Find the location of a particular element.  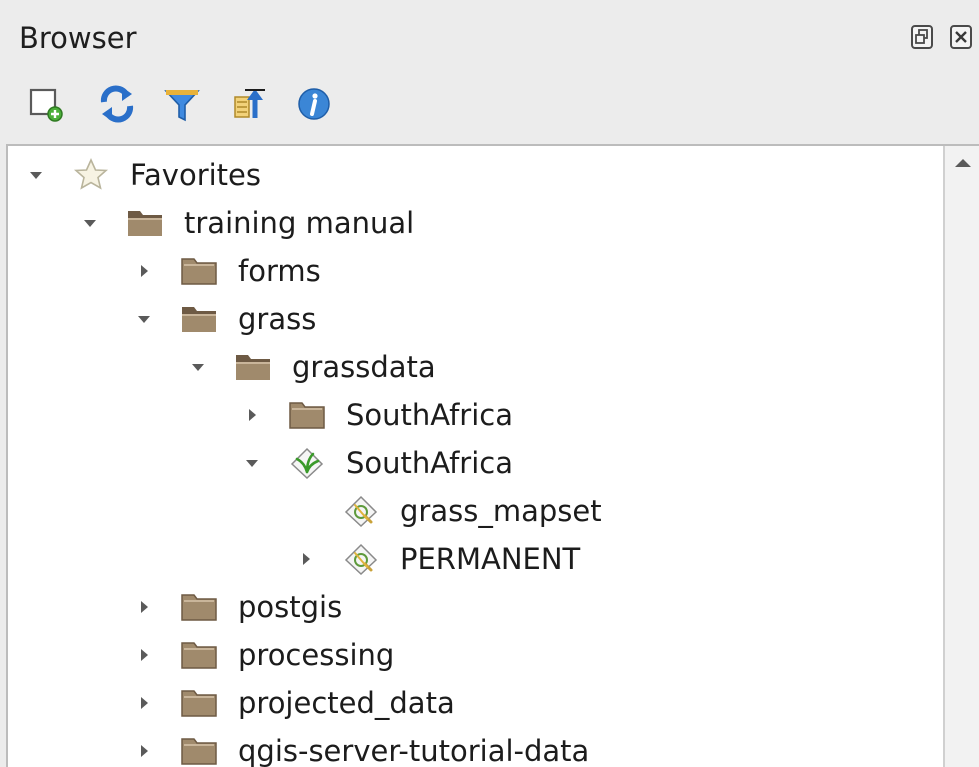

filter-button is located at coordinates (182, 104).